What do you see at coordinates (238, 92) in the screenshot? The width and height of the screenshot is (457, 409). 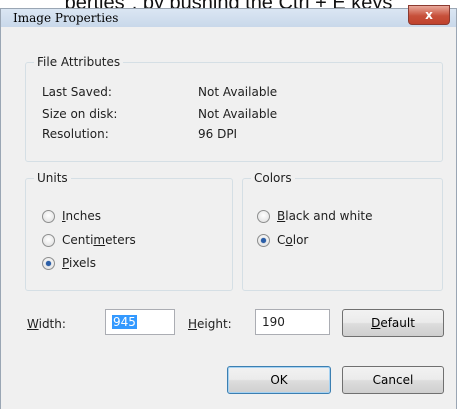 I see `last-saved-value: Not Available` at bounding box center [238, 92].